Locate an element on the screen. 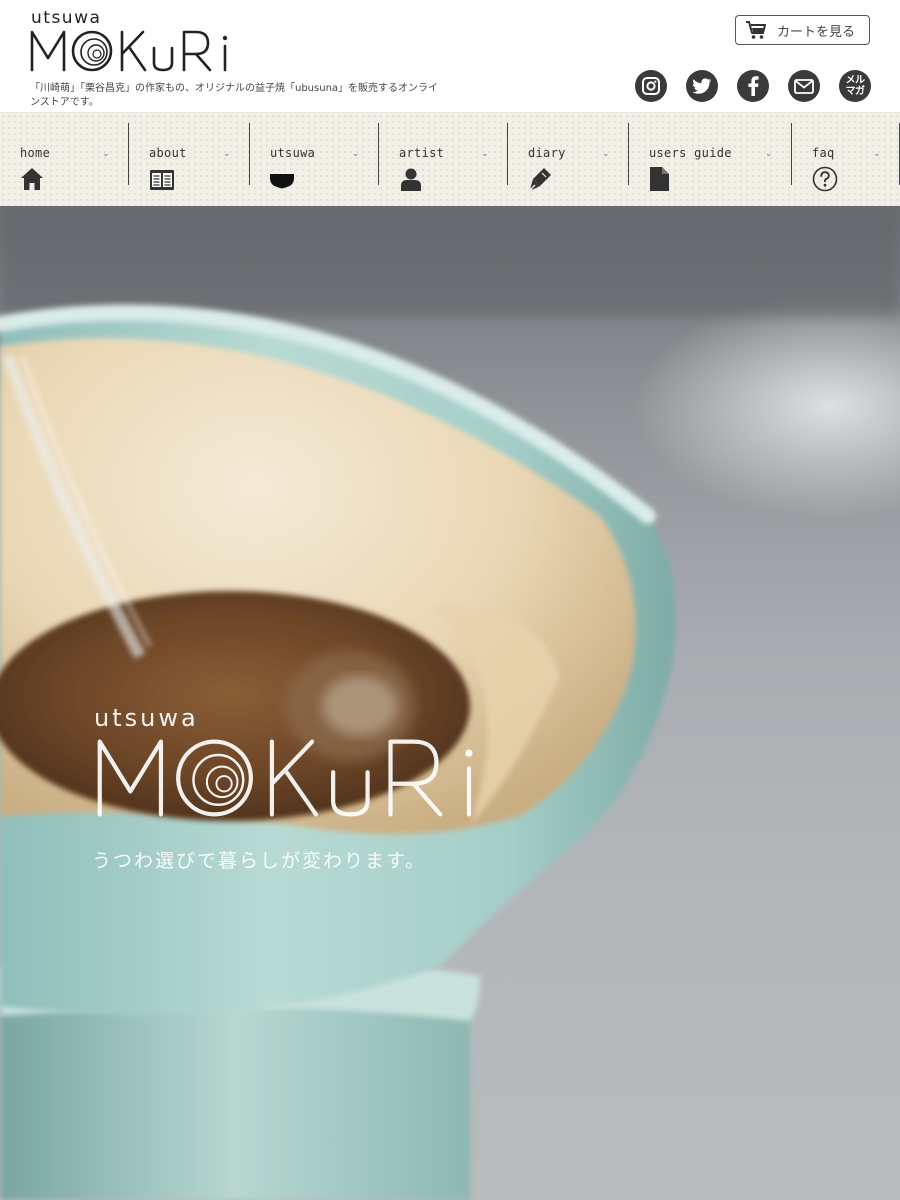  nav-label-utsuwa: utsuwa is located at coordinates (293, 153).